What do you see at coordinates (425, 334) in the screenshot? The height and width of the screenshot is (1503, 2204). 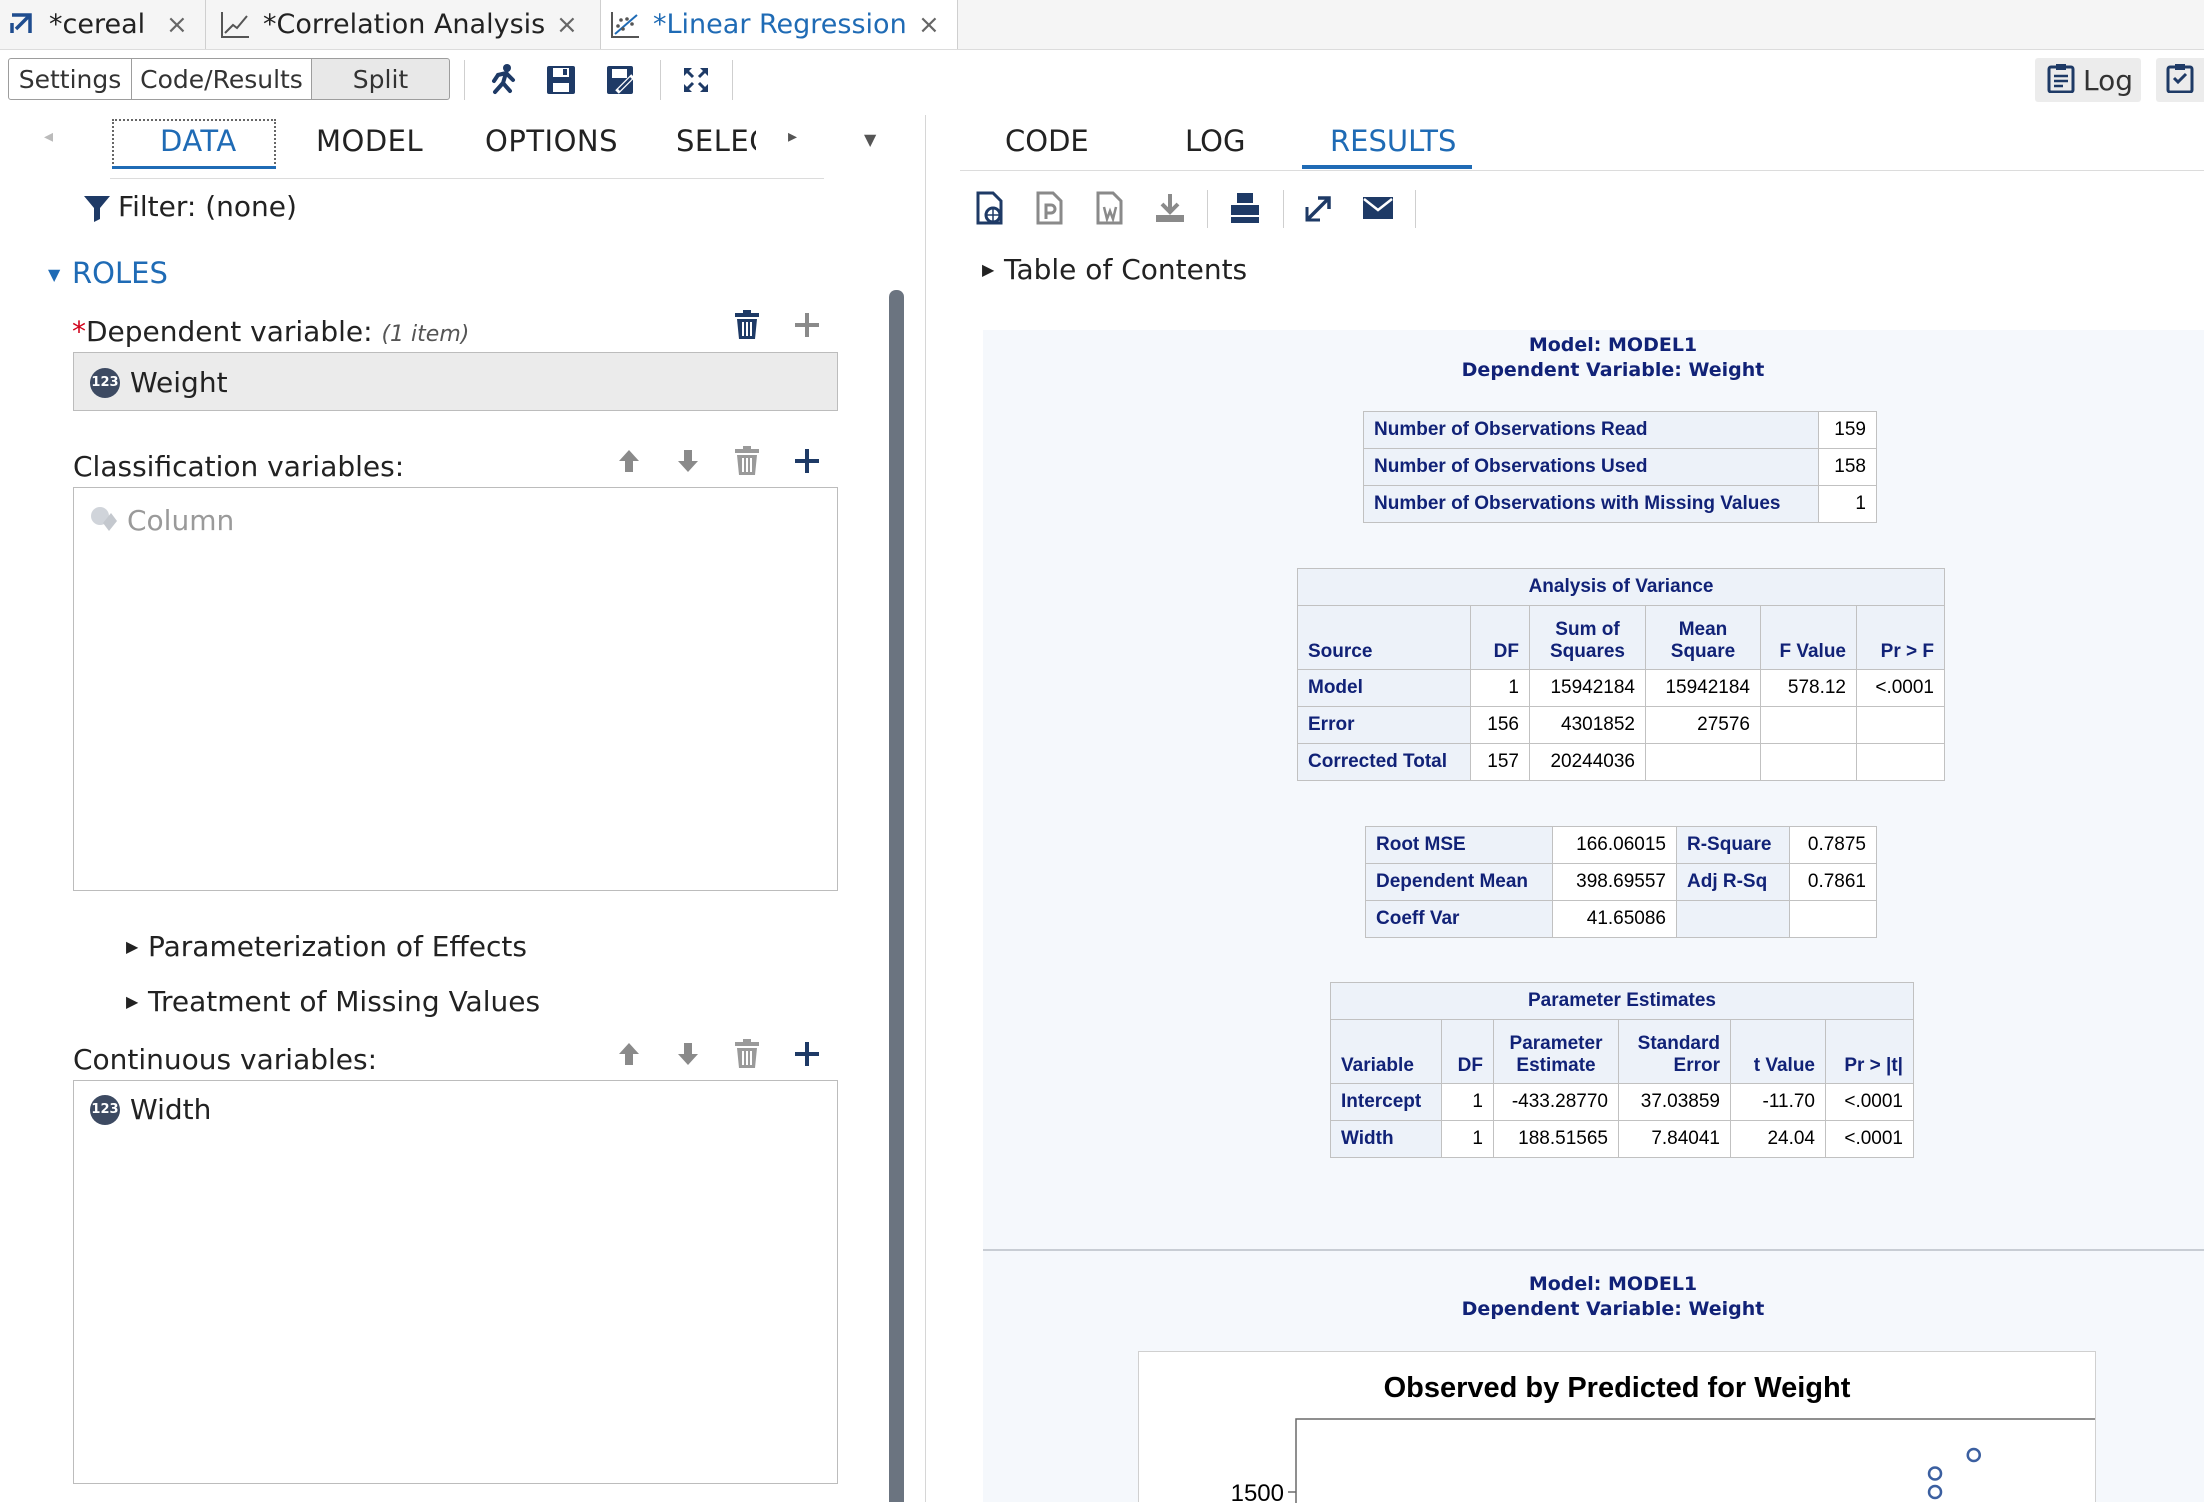 I see `item-count: (1 item)` at bounding box center [425, 334].